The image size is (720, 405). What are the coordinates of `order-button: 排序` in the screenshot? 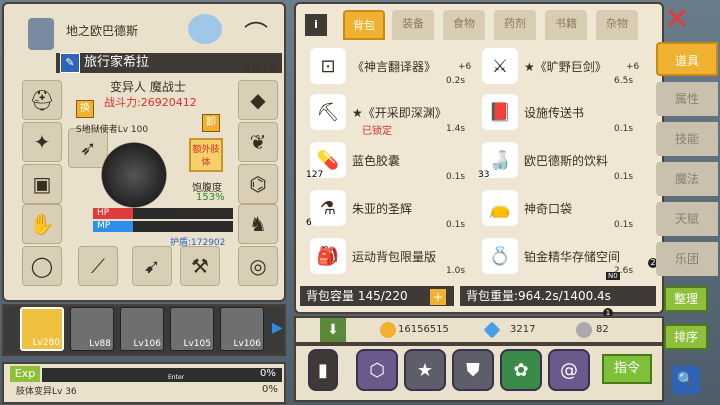 It's located at (686, 337).